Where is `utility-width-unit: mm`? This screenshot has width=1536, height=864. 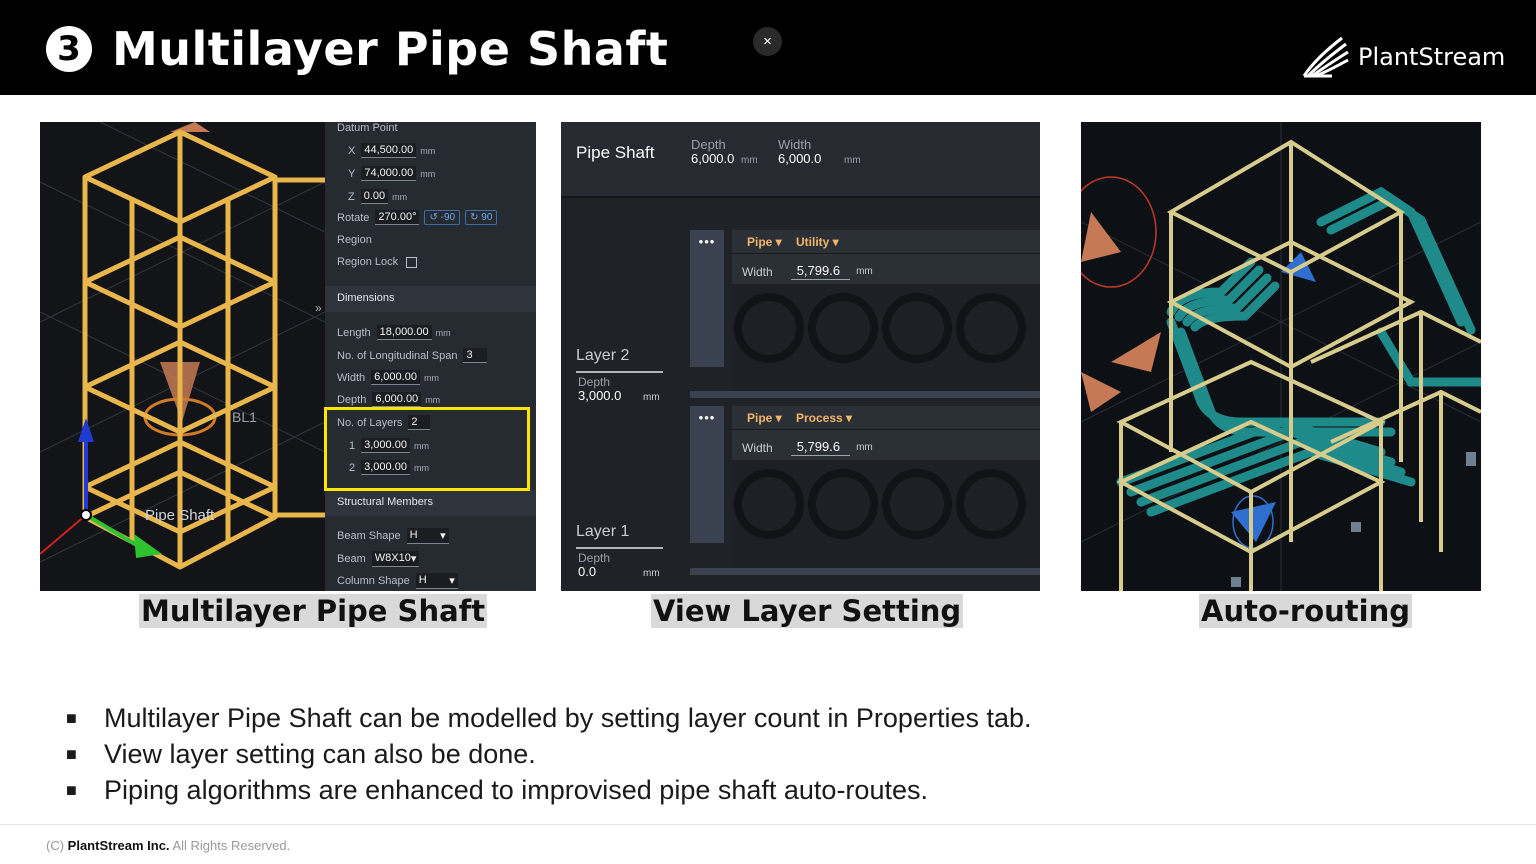
utility-width-unit: mm is located at coordinates (864, 271).